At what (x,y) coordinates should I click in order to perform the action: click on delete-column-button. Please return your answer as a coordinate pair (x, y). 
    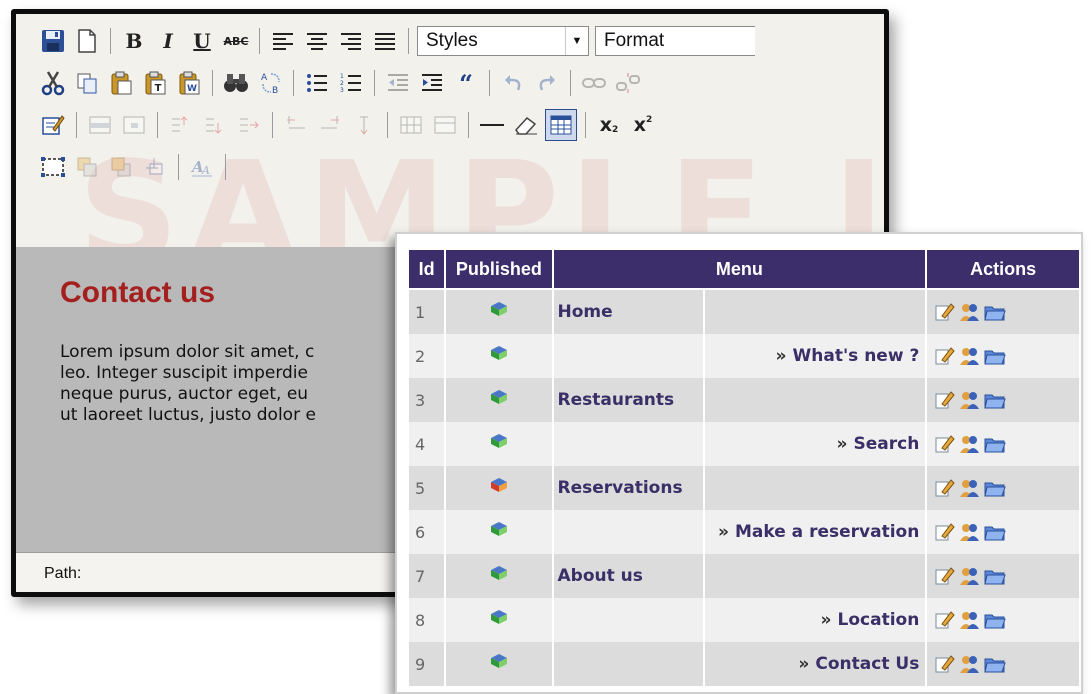
    Looking at the image, I should click on (364, 125).